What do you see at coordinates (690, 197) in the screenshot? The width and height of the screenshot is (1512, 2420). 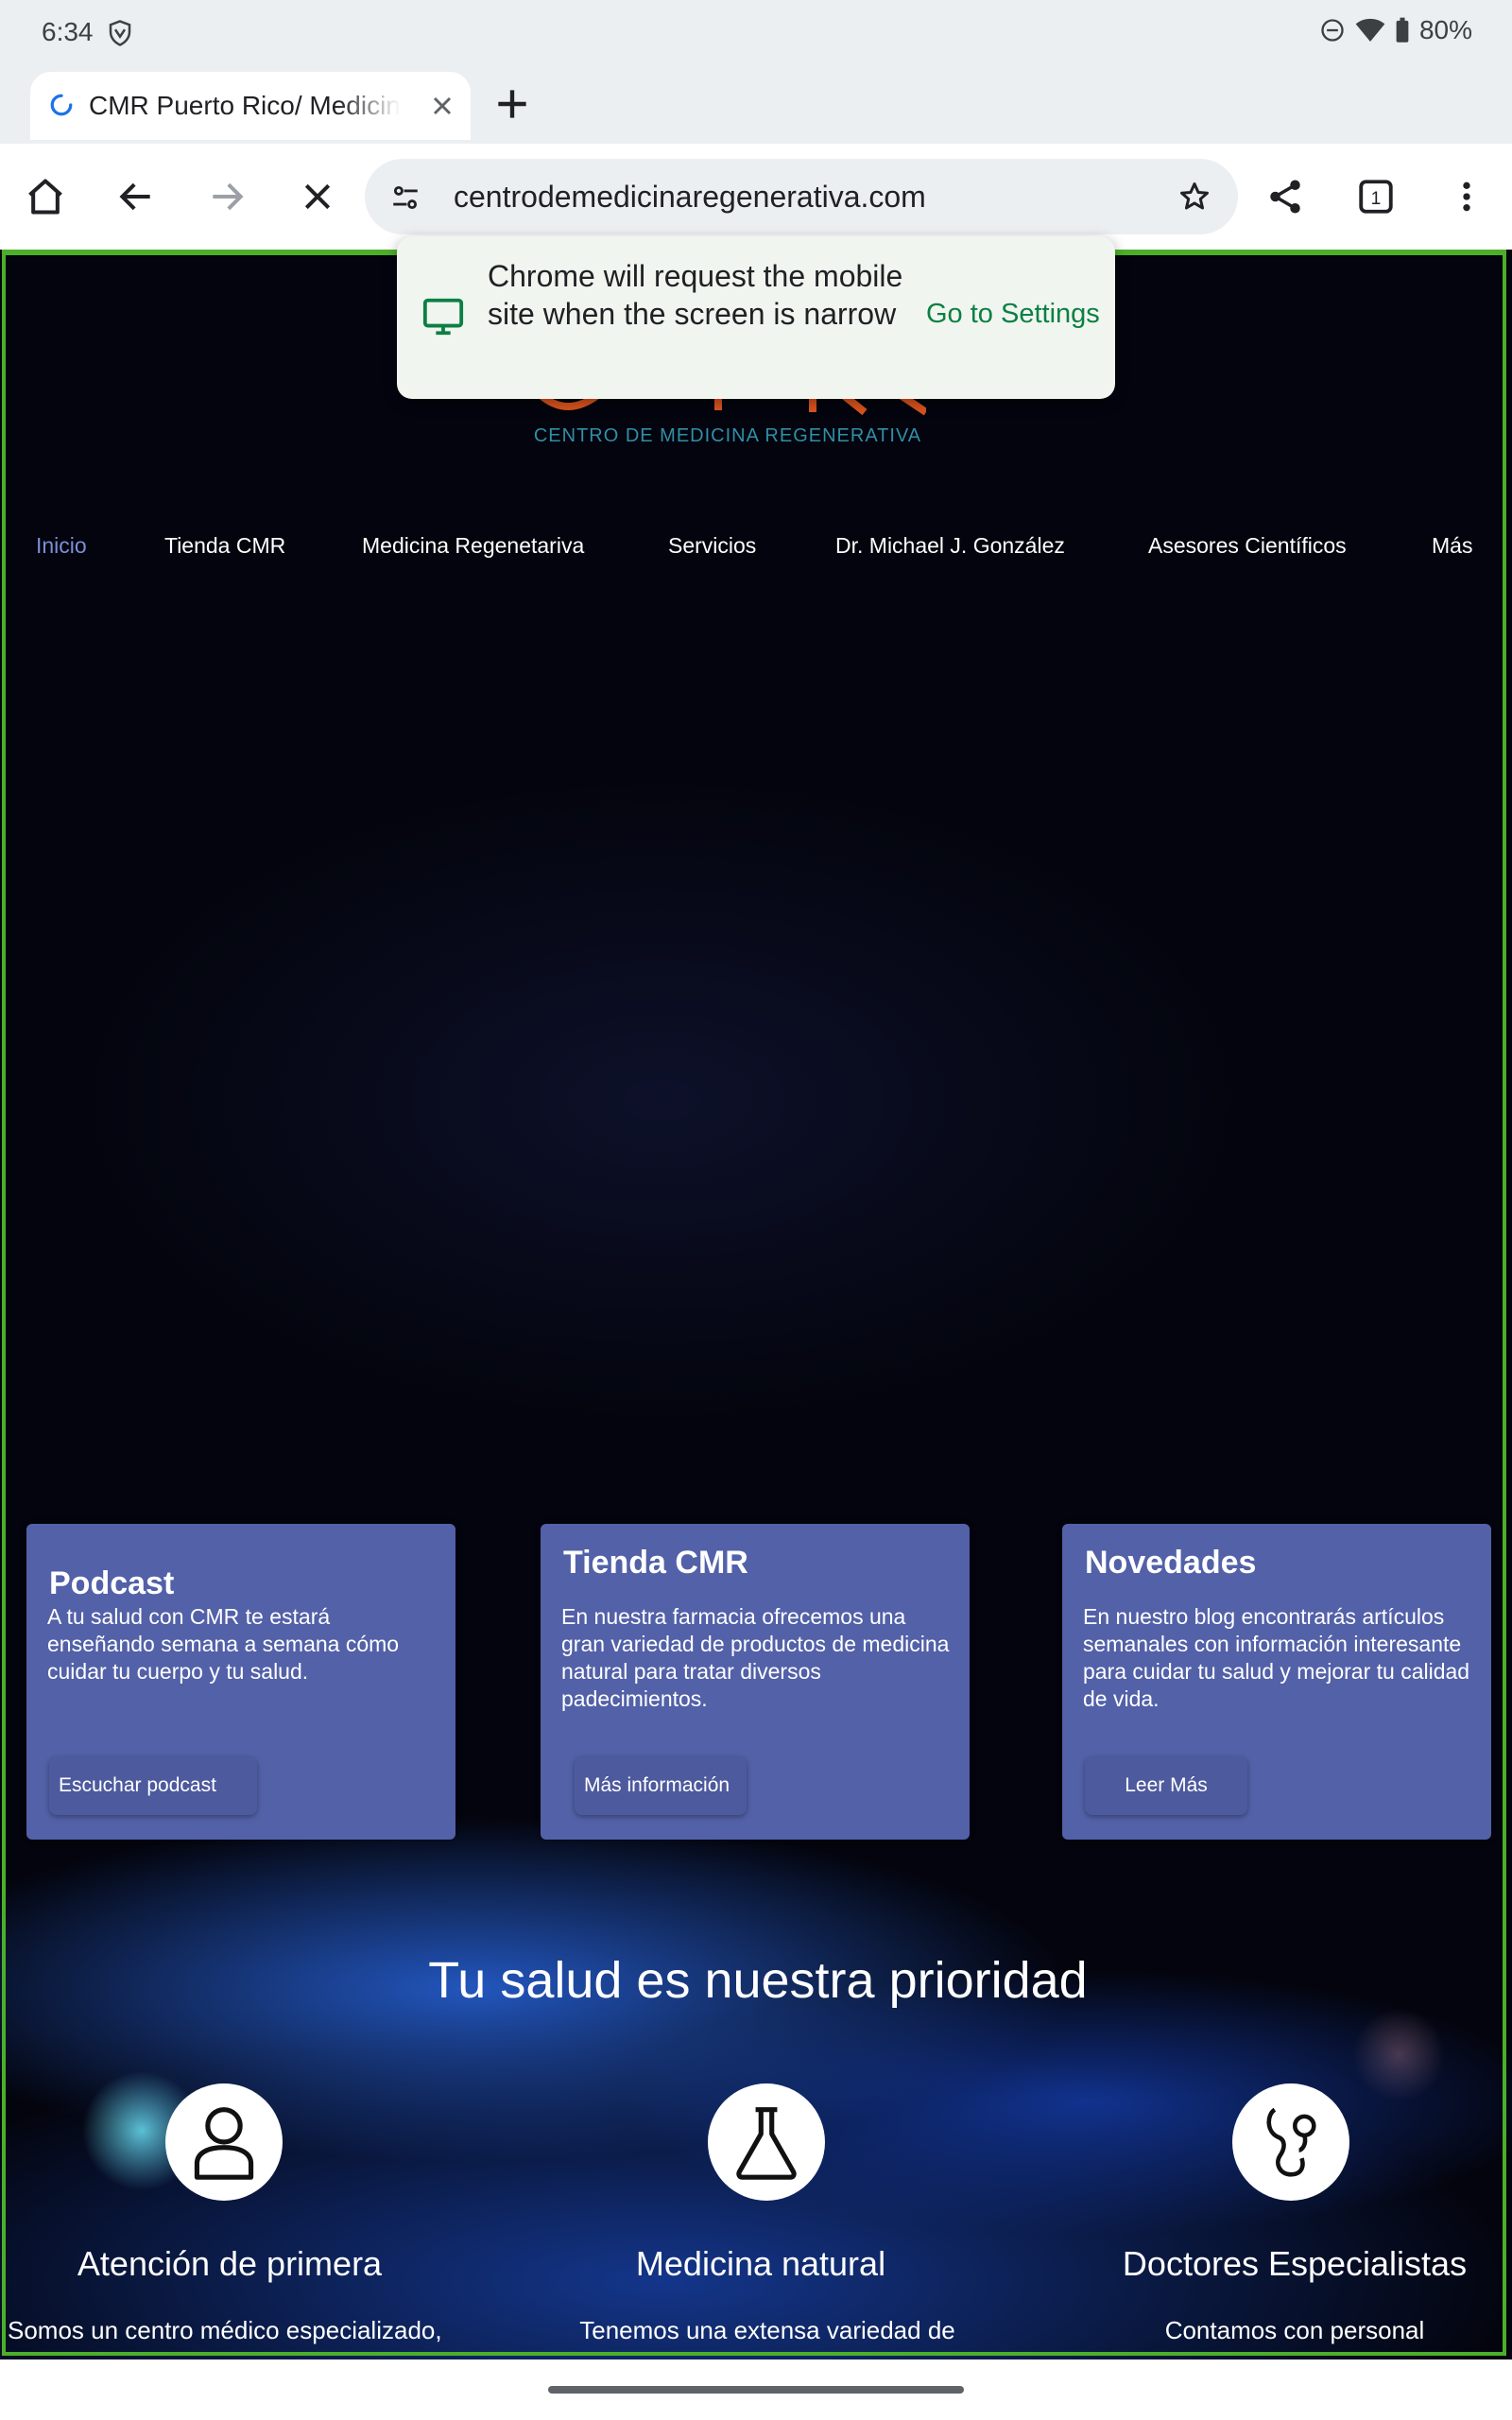 I see `url-text: centrodemedicinaregenerativa.com` at bounding box center [690, 197].